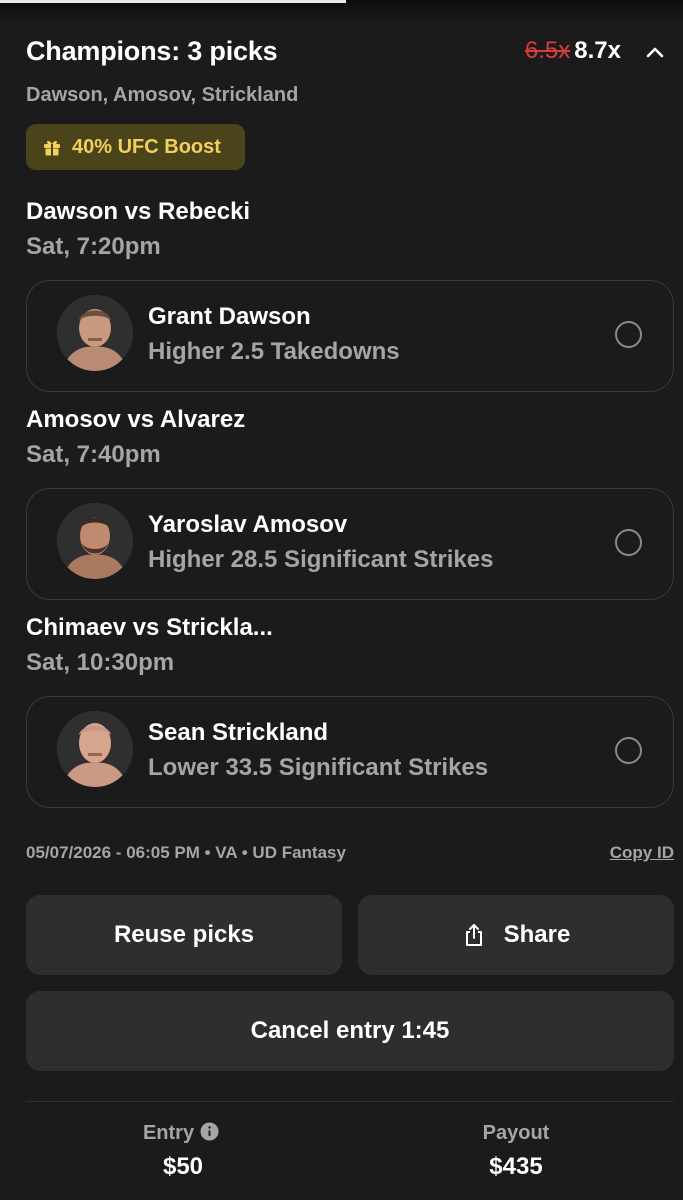 This screenshot has width=683, height=1200. Describe the element at coordinates (52, 148) in the screenshot. I see `gift-icon` at that location.